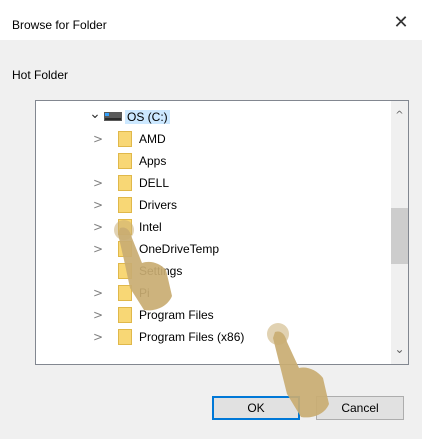  Describe the element at coordinates (401, 23) in the screenshot. I see `close-icon: ✕` at that location.